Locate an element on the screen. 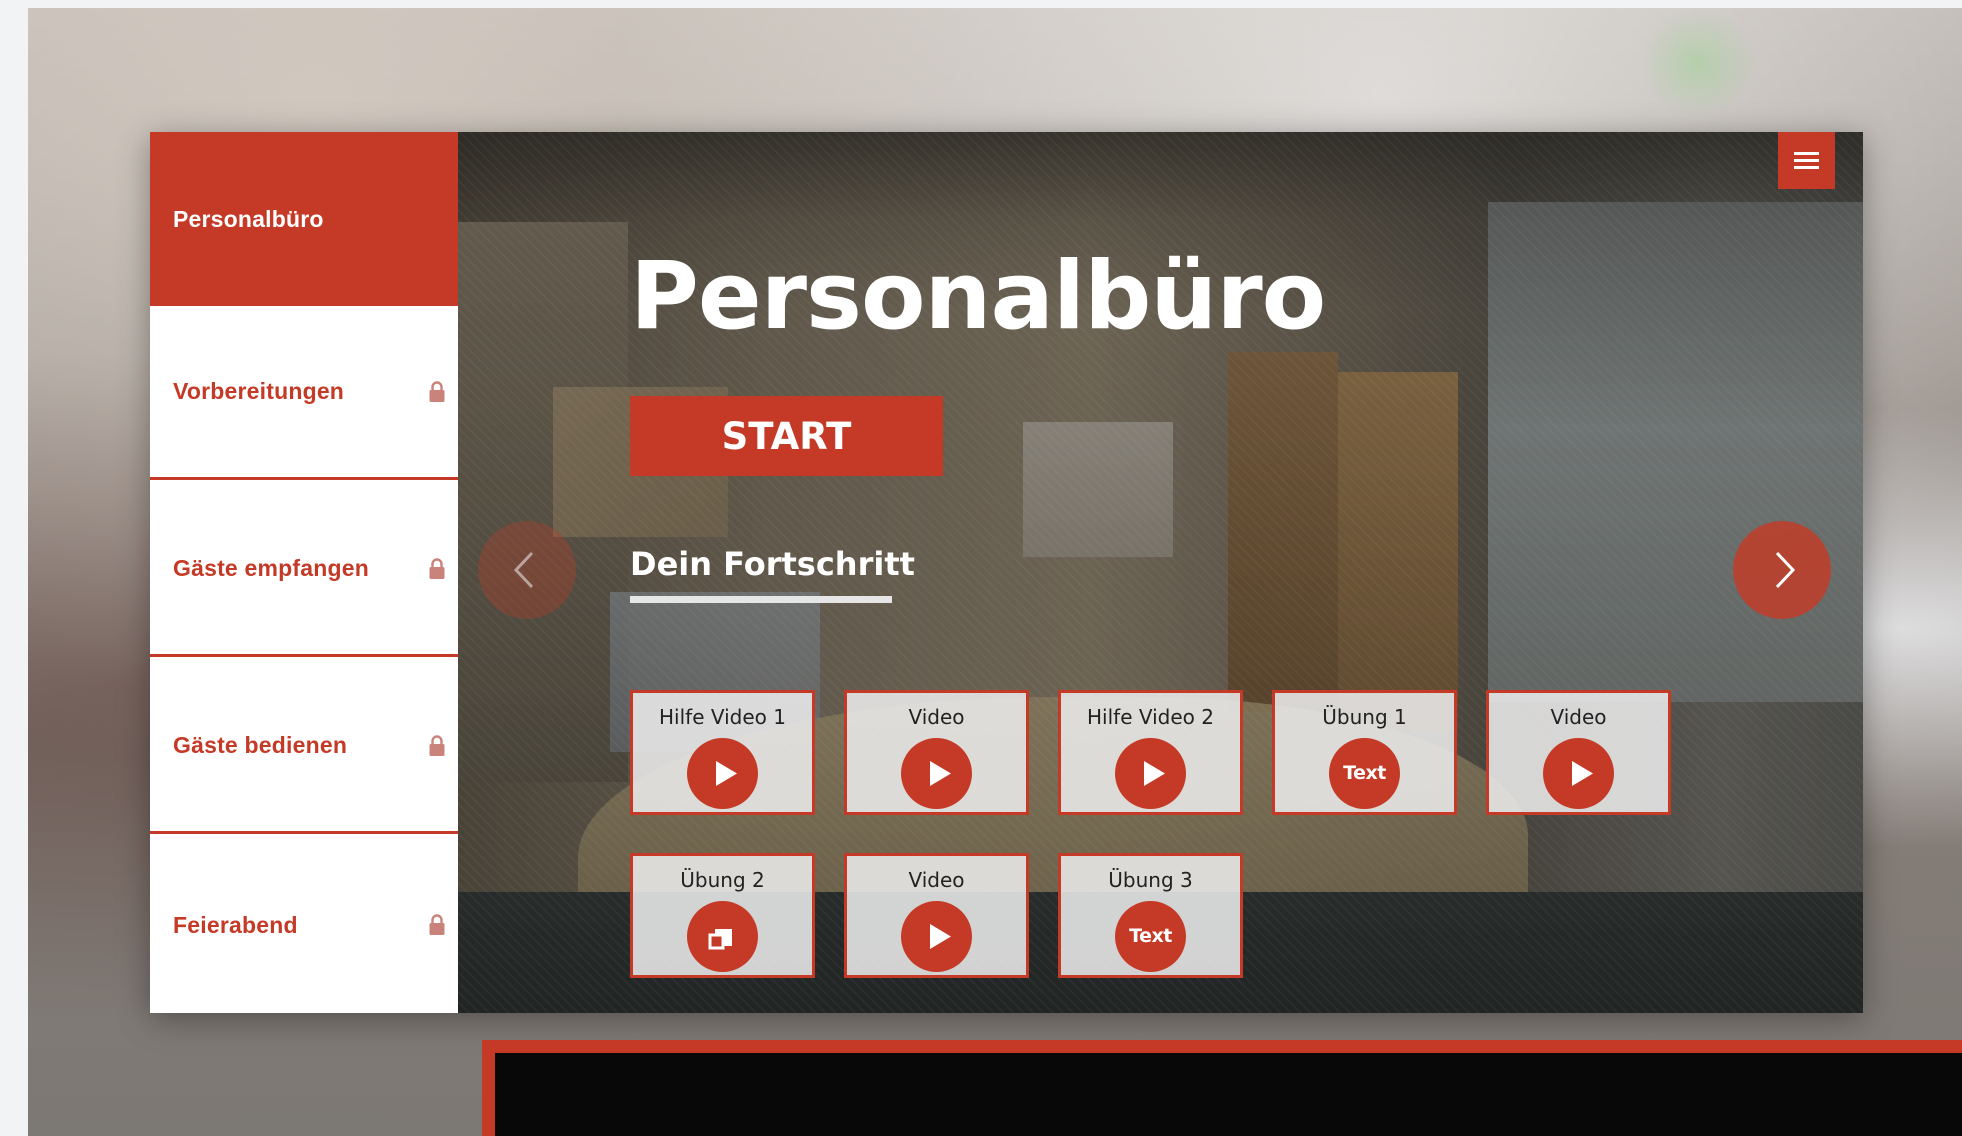  chevron-right-icon is located at coordinates (1785, 570).